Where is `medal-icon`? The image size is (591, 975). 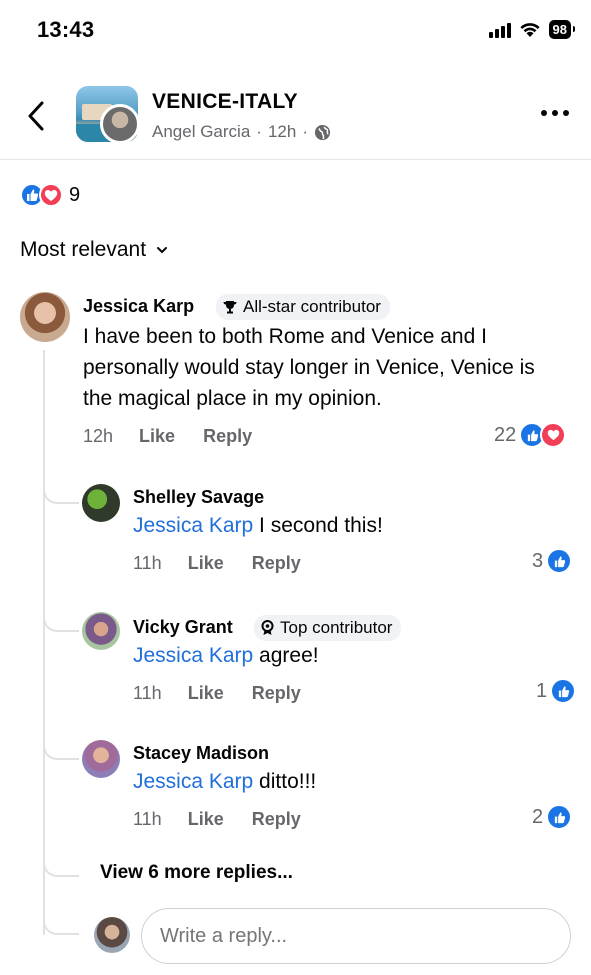 medal-icon is located at coordinates (267, 627).